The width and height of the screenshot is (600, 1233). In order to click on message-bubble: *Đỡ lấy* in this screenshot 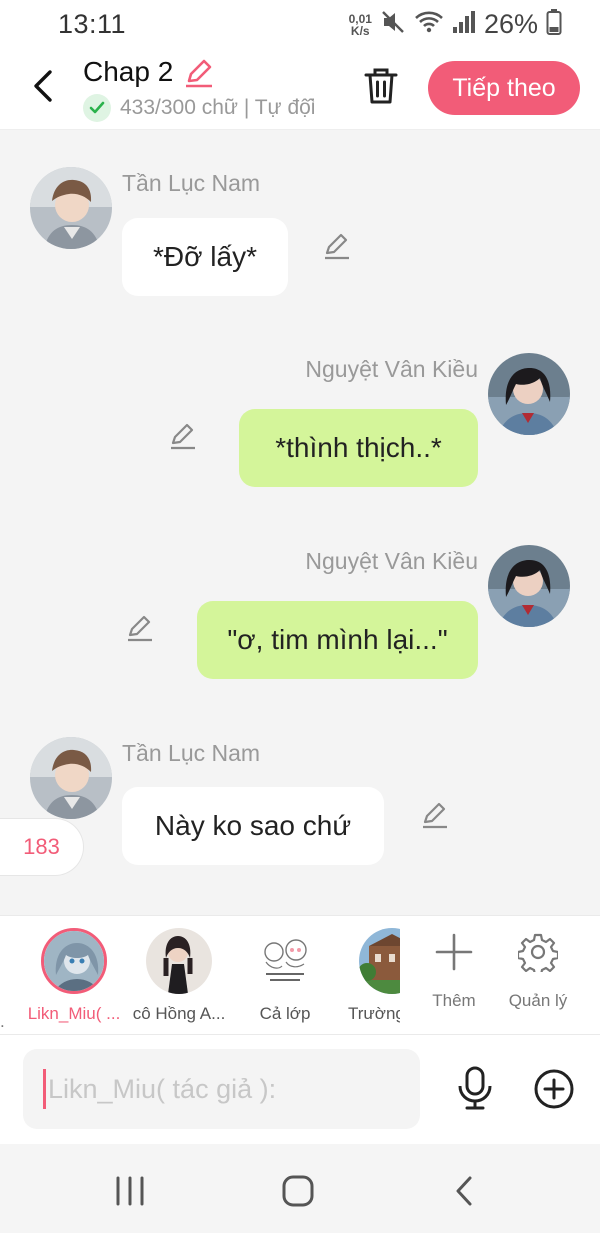, I will do `click(205, 257)`.